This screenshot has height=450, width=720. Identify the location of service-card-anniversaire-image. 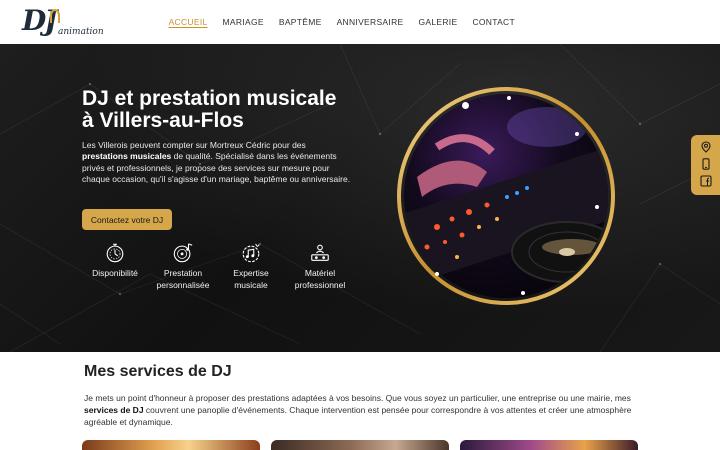
(549, 445).